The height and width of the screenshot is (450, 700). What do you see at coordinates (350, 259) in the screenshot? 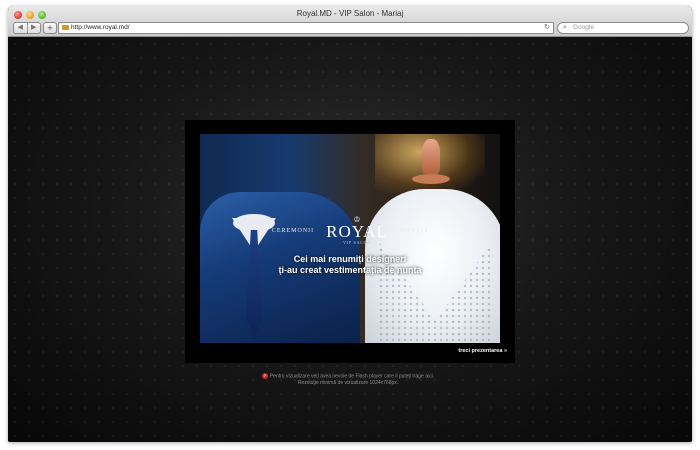
I see `tagline-line-1: Cei mai renumiți designeri` at bounding box center [350, 259].